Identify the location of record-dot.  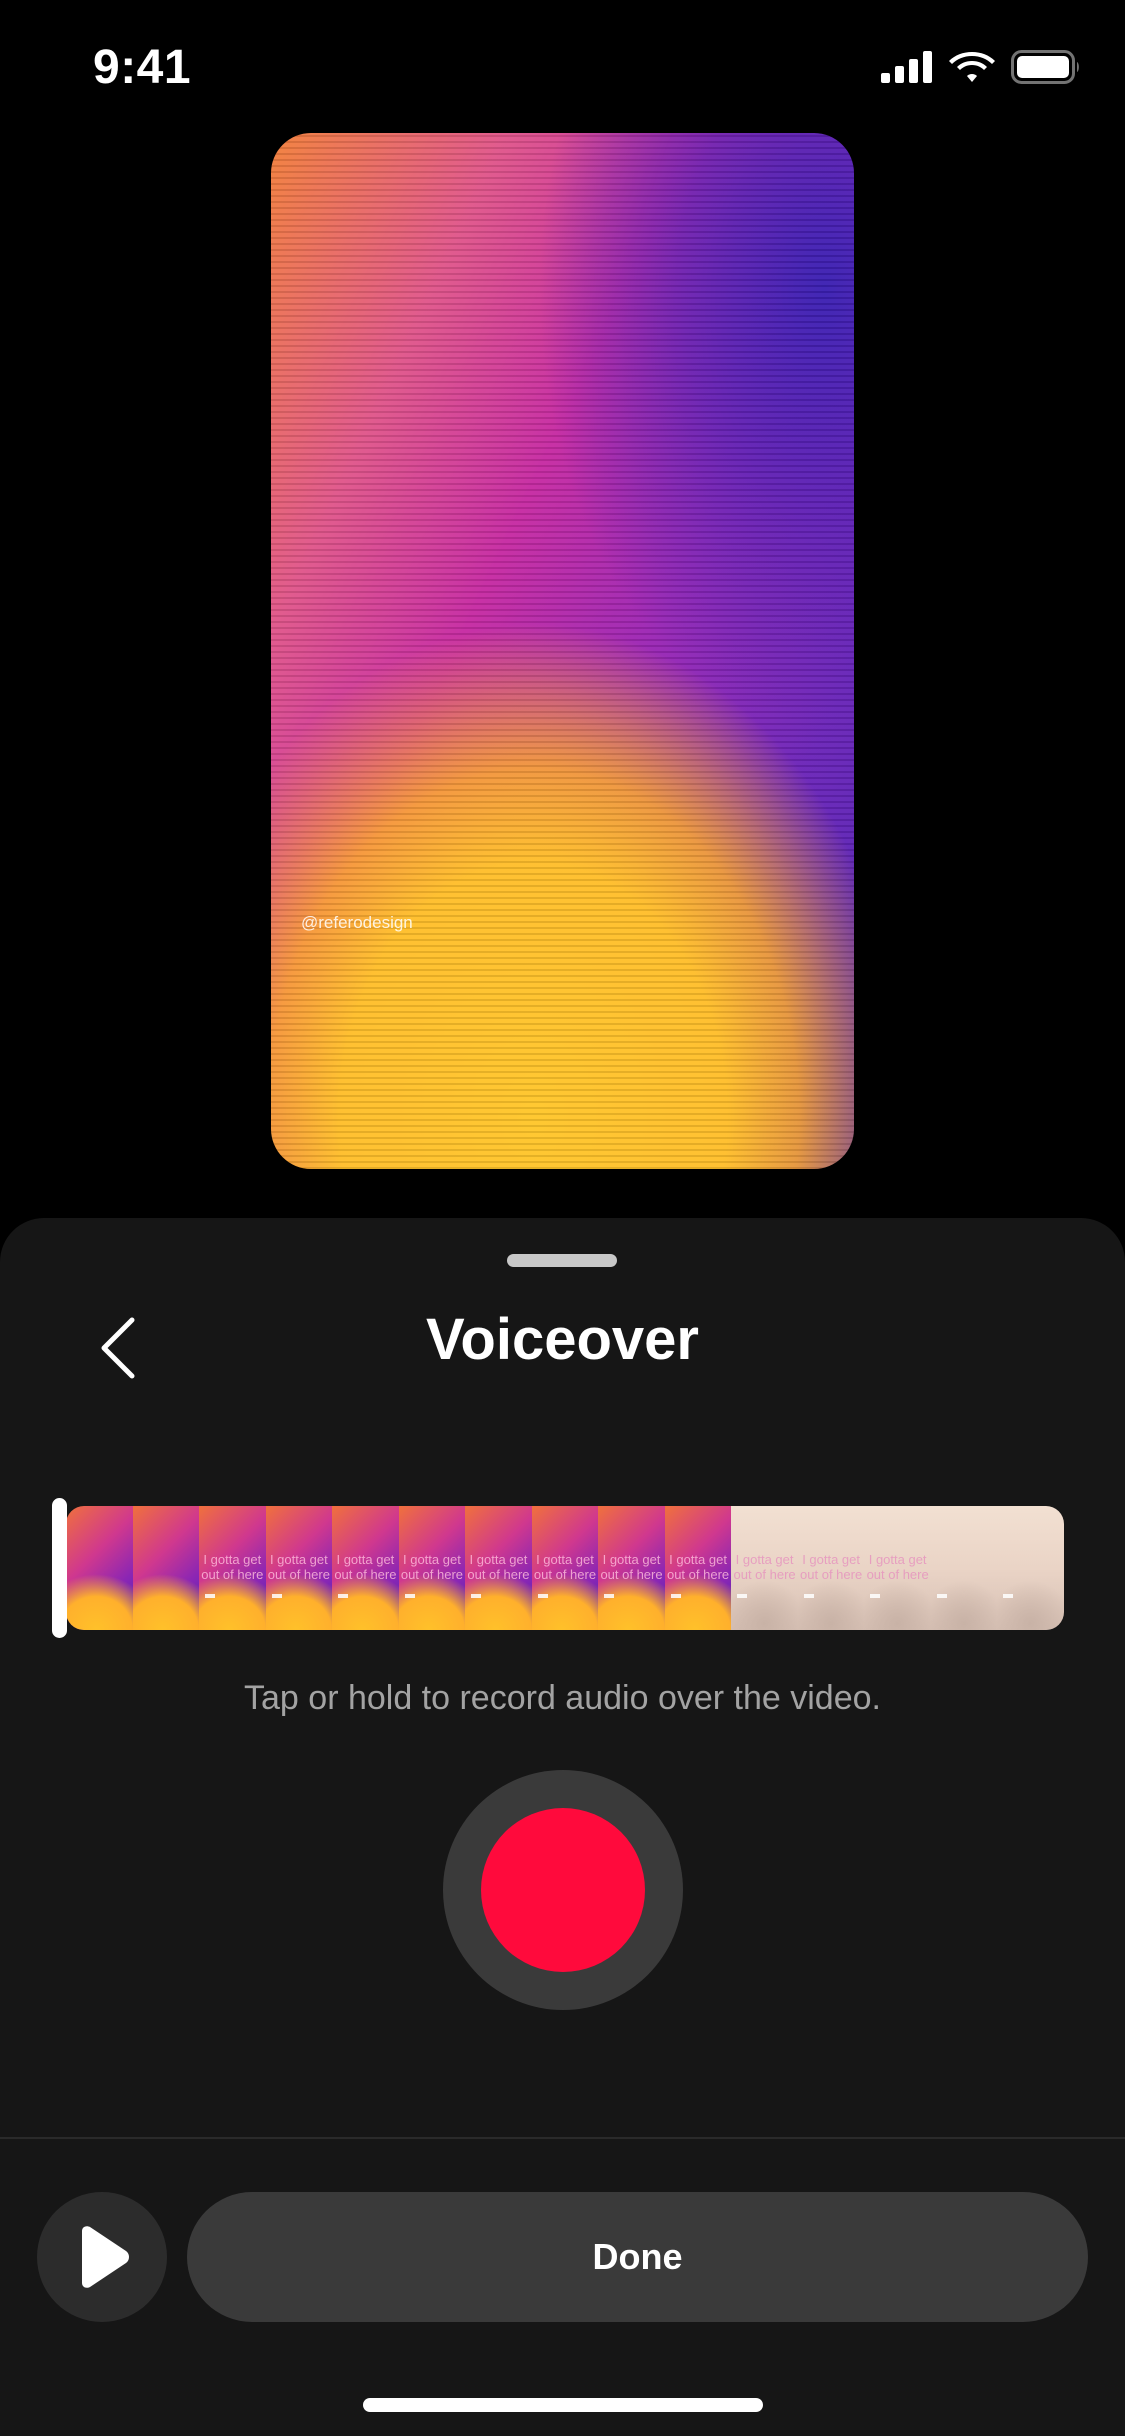
(563, 1890).